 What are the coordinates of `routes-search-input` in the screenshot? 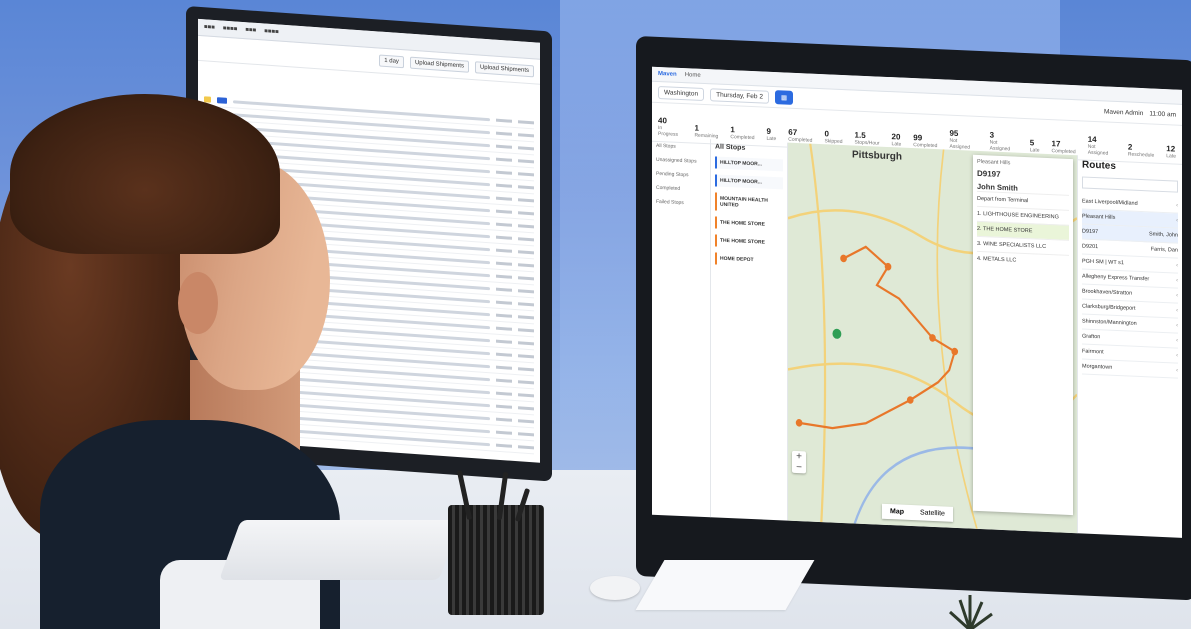 It's located at (1130, 184).